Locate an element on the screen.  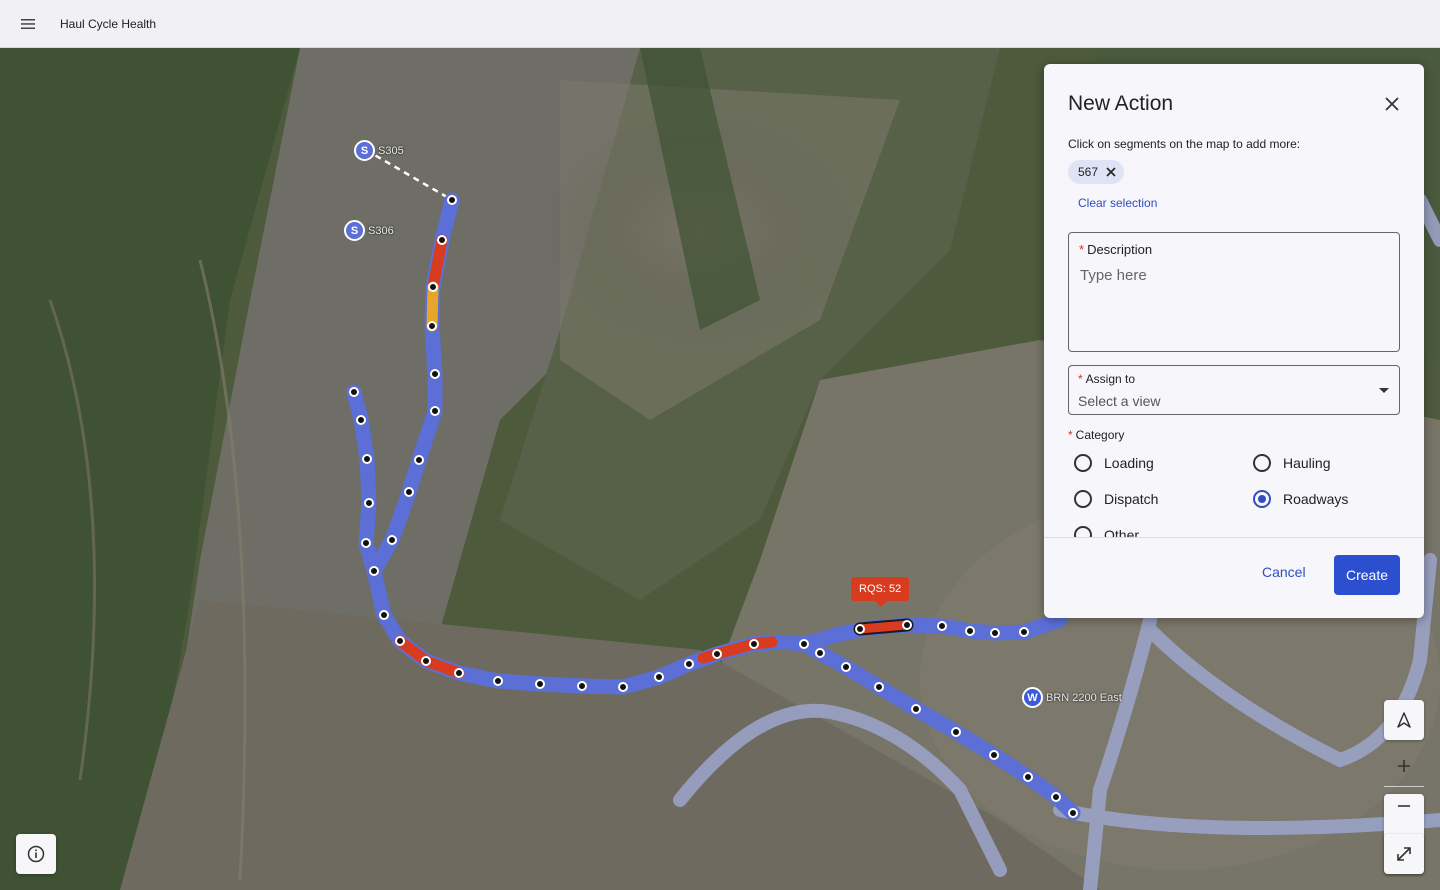
category-label: * Category is located at coordinates (1096, 435).